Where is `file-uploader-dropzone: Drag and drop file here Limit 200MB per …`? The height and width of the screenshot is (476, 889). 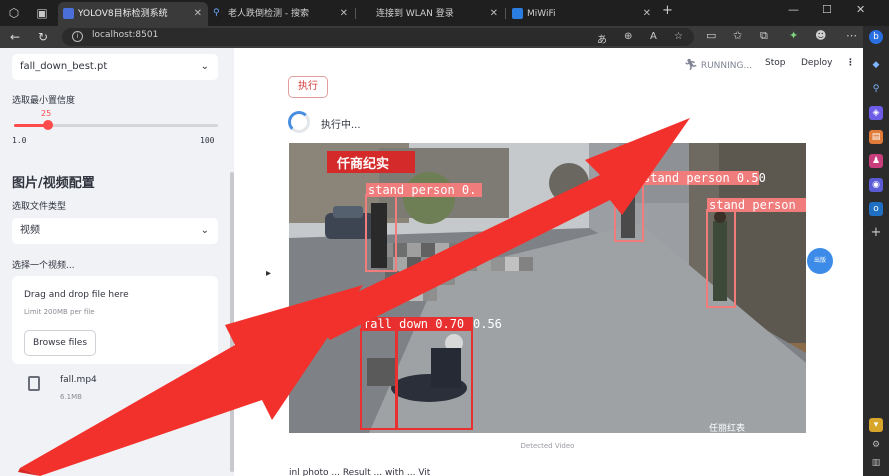
file-uploader-dropzone: Drag and drop file here Limit 200MB per … is located at coordinates (115, 320).